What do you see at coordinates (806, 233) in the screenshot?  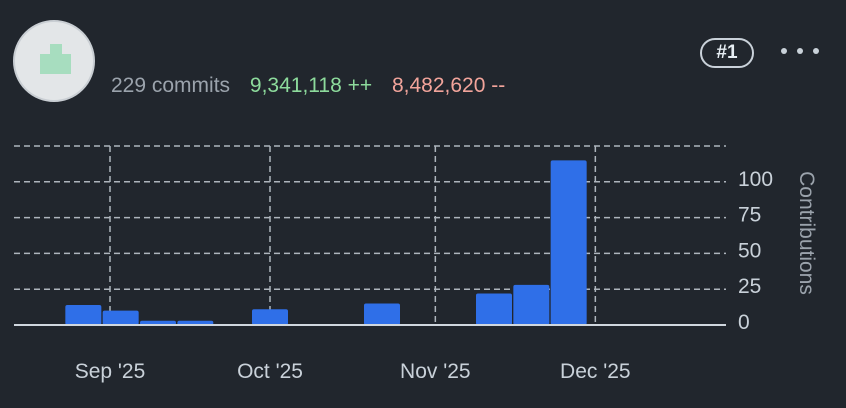 I see `y-axis-title: Contributions` at bounding box center [806, 233].